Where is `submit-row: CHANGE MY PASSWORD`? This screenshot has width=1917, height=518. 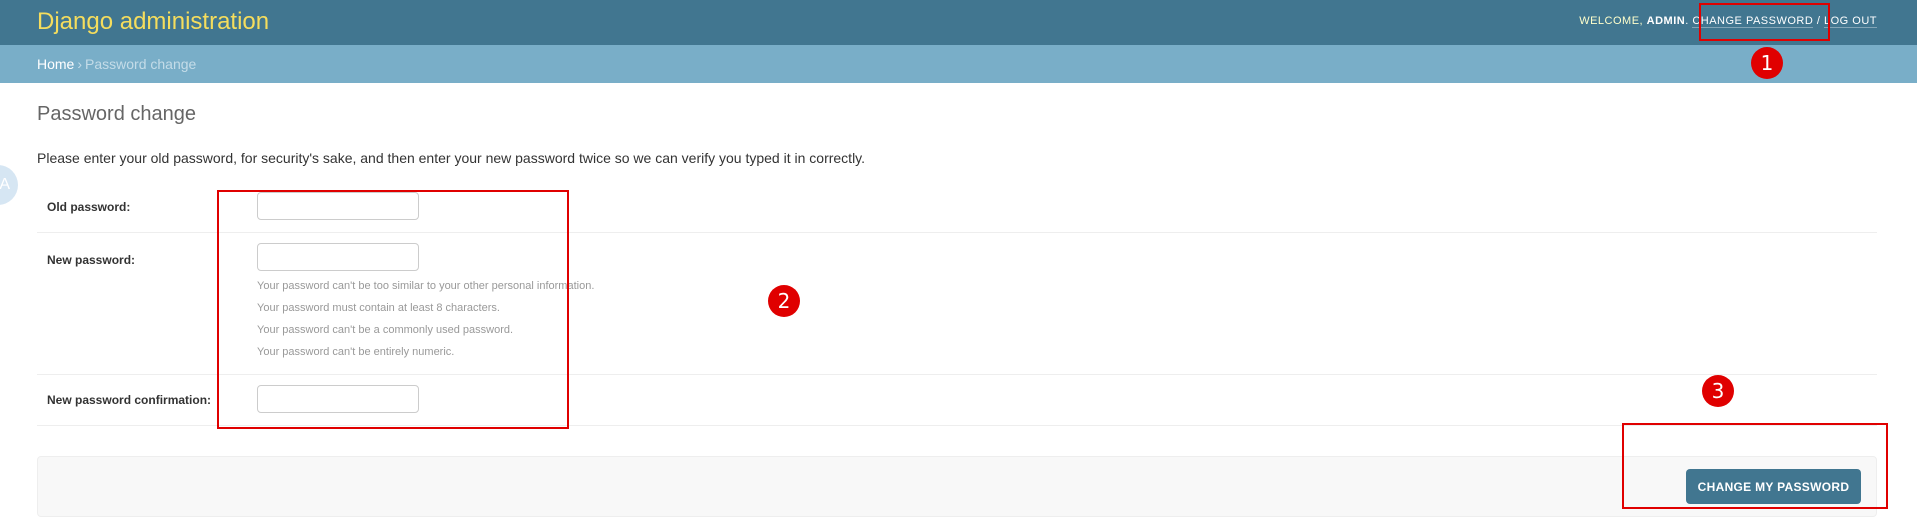
submit-row: CHANGE MY PASSWORD is located at coordinates (957, 486).